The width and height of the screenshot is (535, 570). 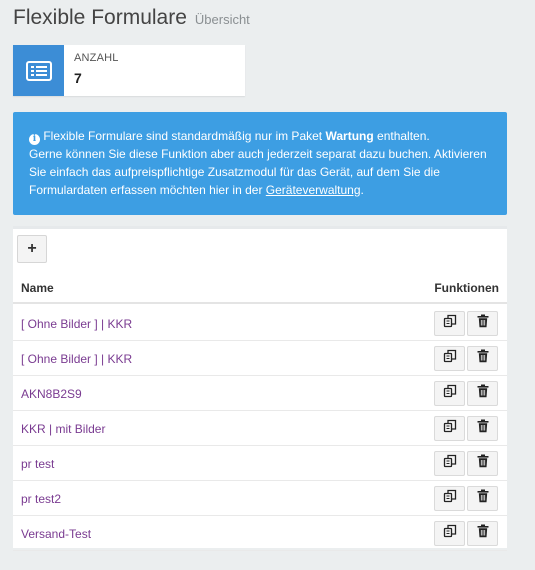 What do you see at coordinates (362, 190) in the screenshot?
I see `info-end: .` at bounding box center [362, 190].